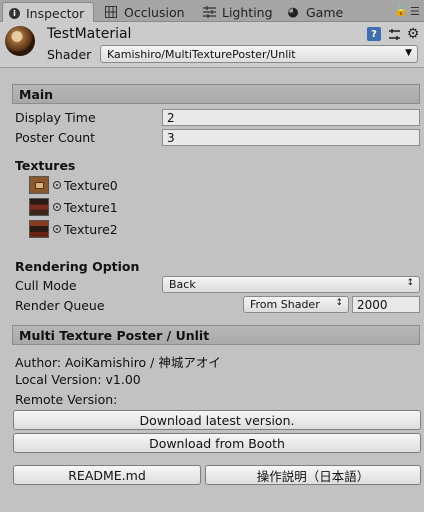 The width and height of the screenshot is (424, 512). What do you see at coordinates (60, 305) in the screenshot?
I see `render-queue-label: Render Queue` at bounding box center [60, 305].